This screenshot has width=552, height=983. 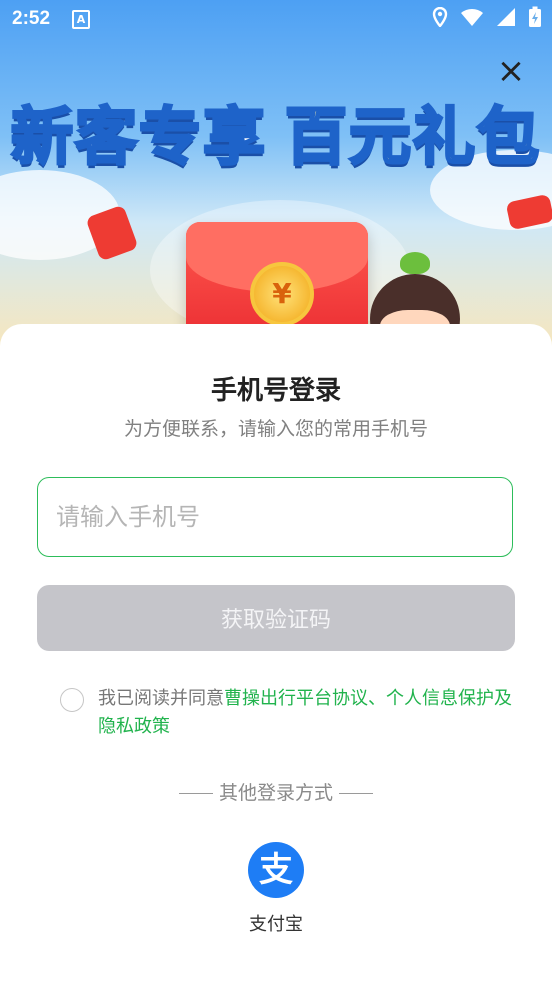 What do you see at coordinates (276, 870) in the screenshot?
I see `alipay-icon: 支` at bounding box center [276, 870].